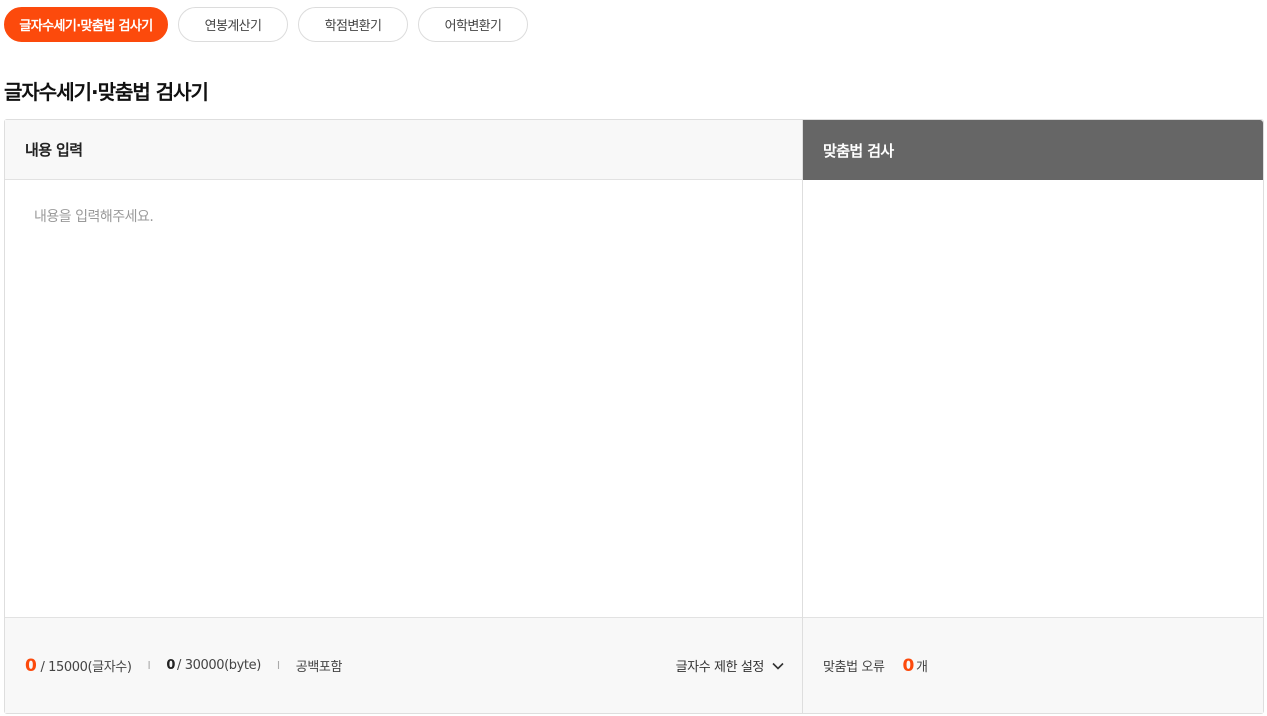 The image size is (1267, 716). I want to click on chevron-down-icon, so click(778, 666).